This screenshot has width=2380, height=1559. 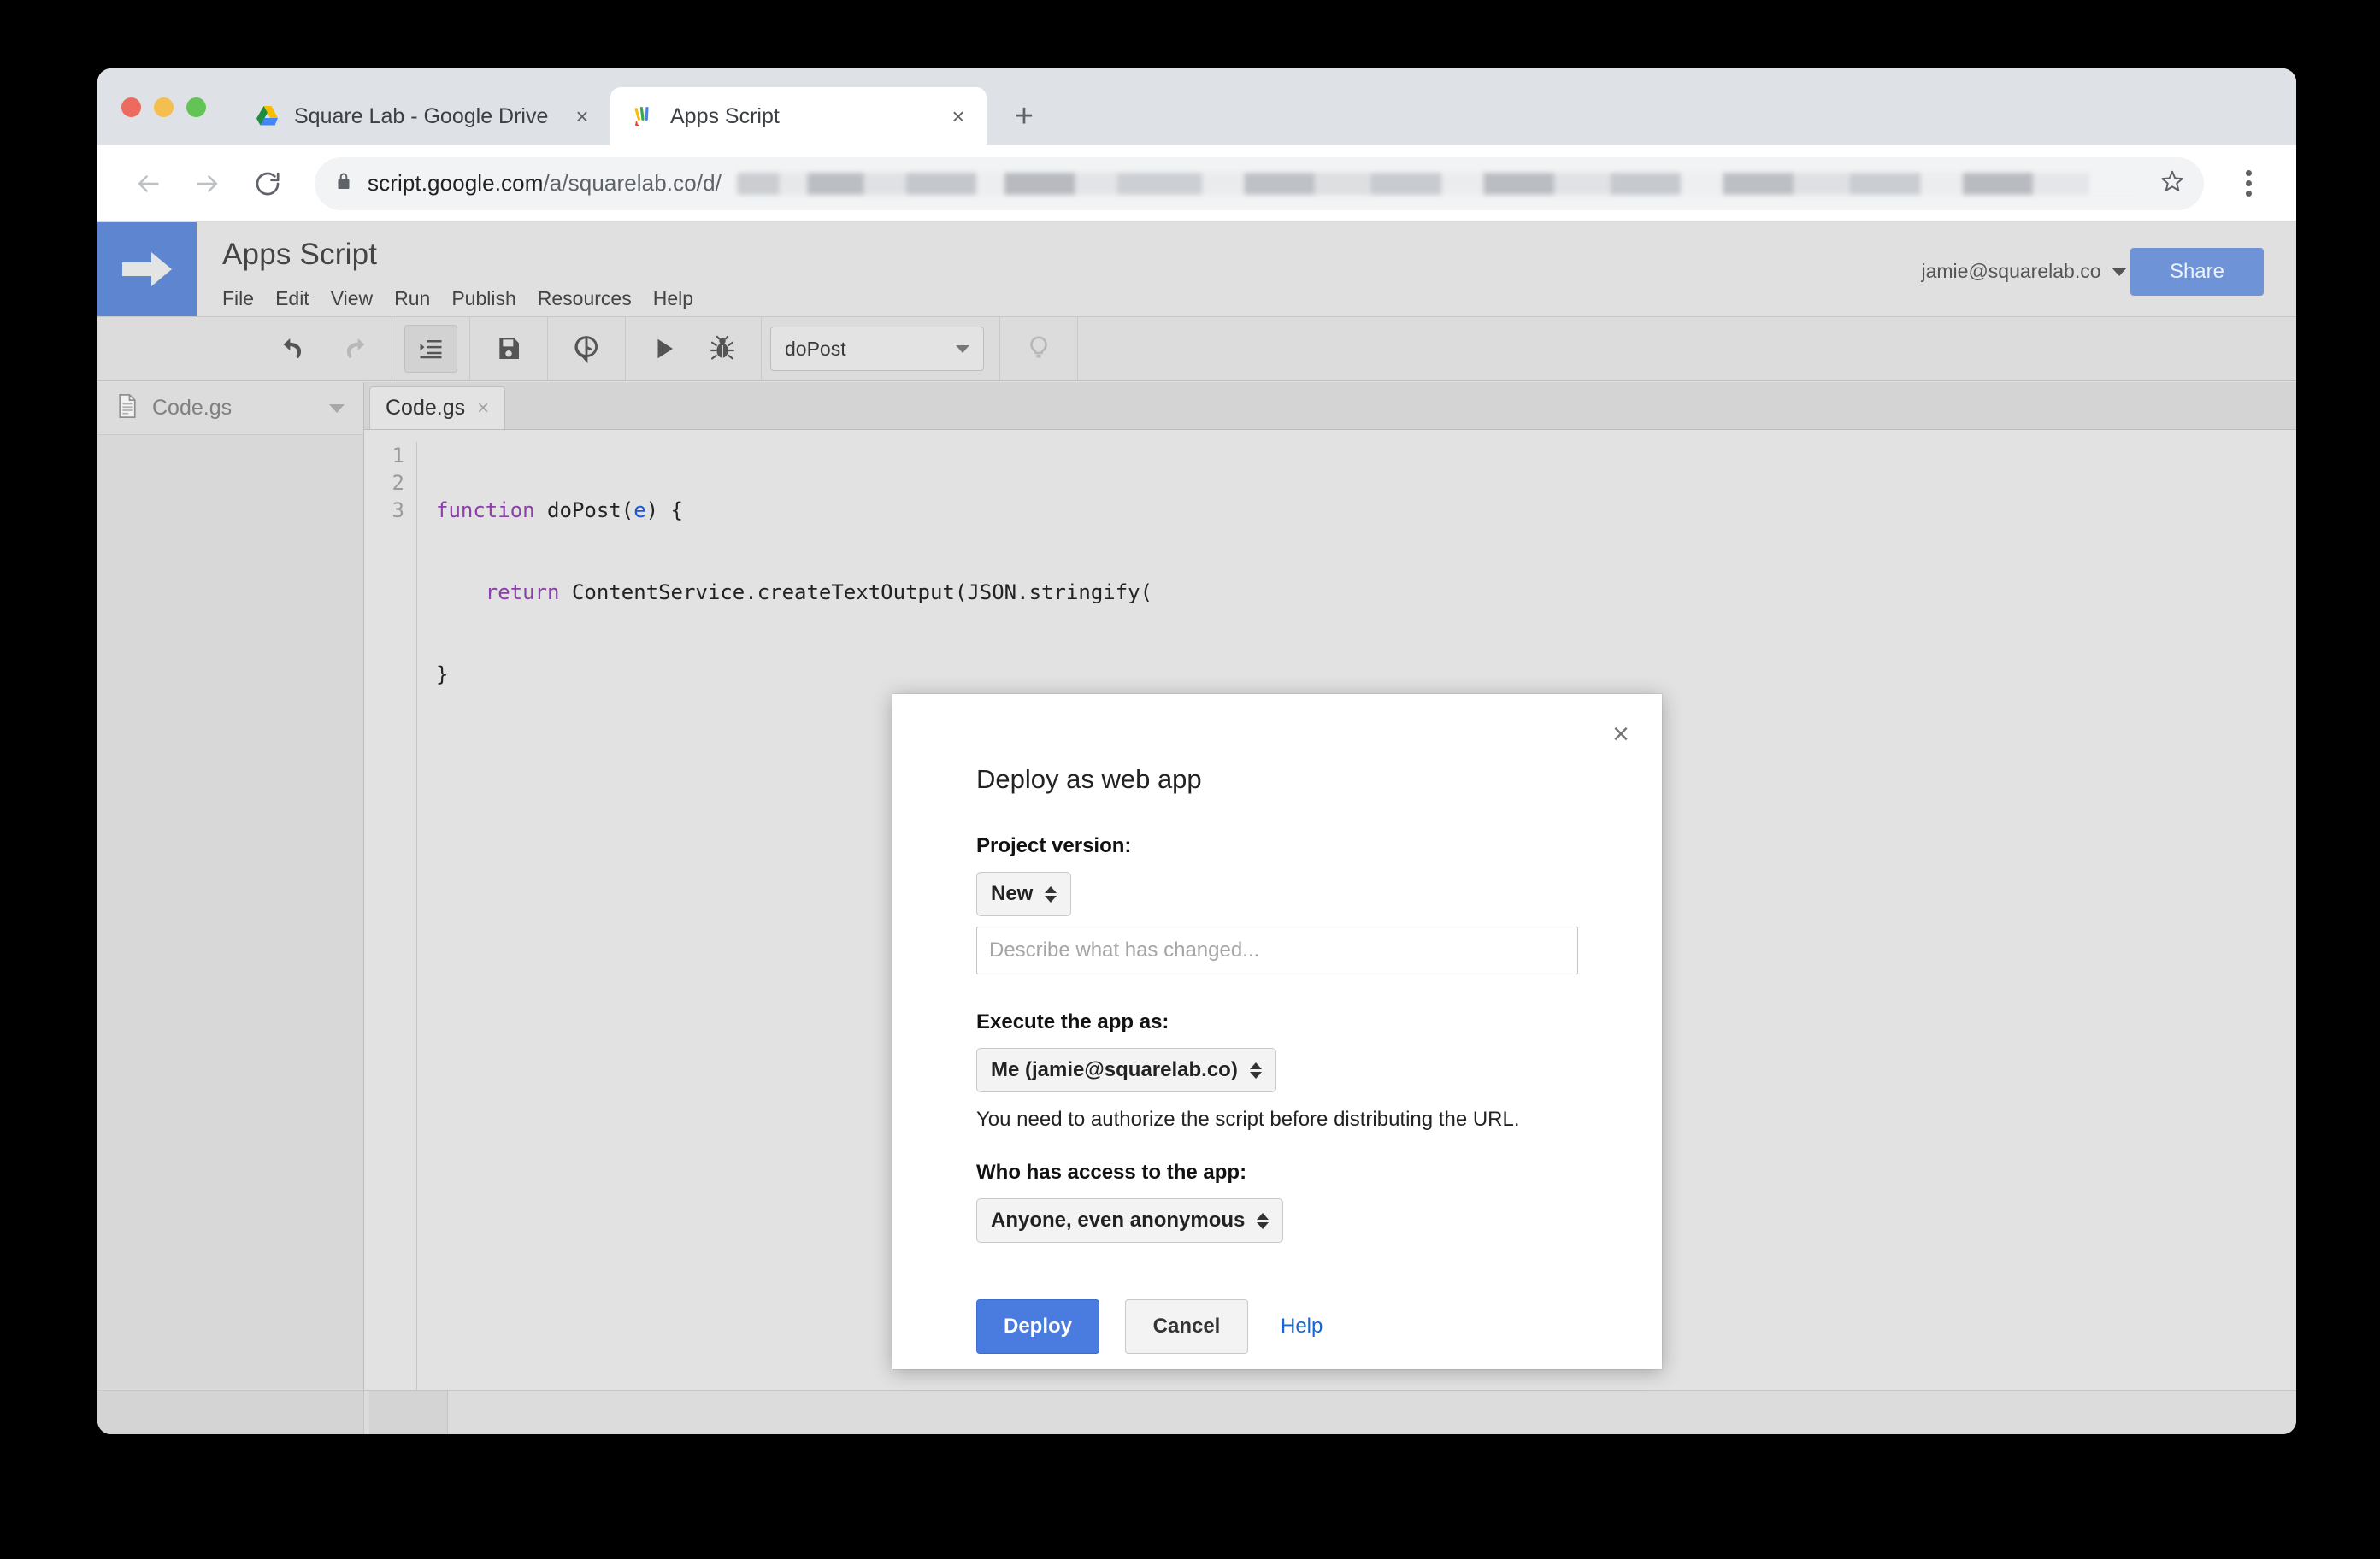 What do you see at coordinates (295, 349) in the screenshot?
I see `undo-button` at bounding box center [295, 349].